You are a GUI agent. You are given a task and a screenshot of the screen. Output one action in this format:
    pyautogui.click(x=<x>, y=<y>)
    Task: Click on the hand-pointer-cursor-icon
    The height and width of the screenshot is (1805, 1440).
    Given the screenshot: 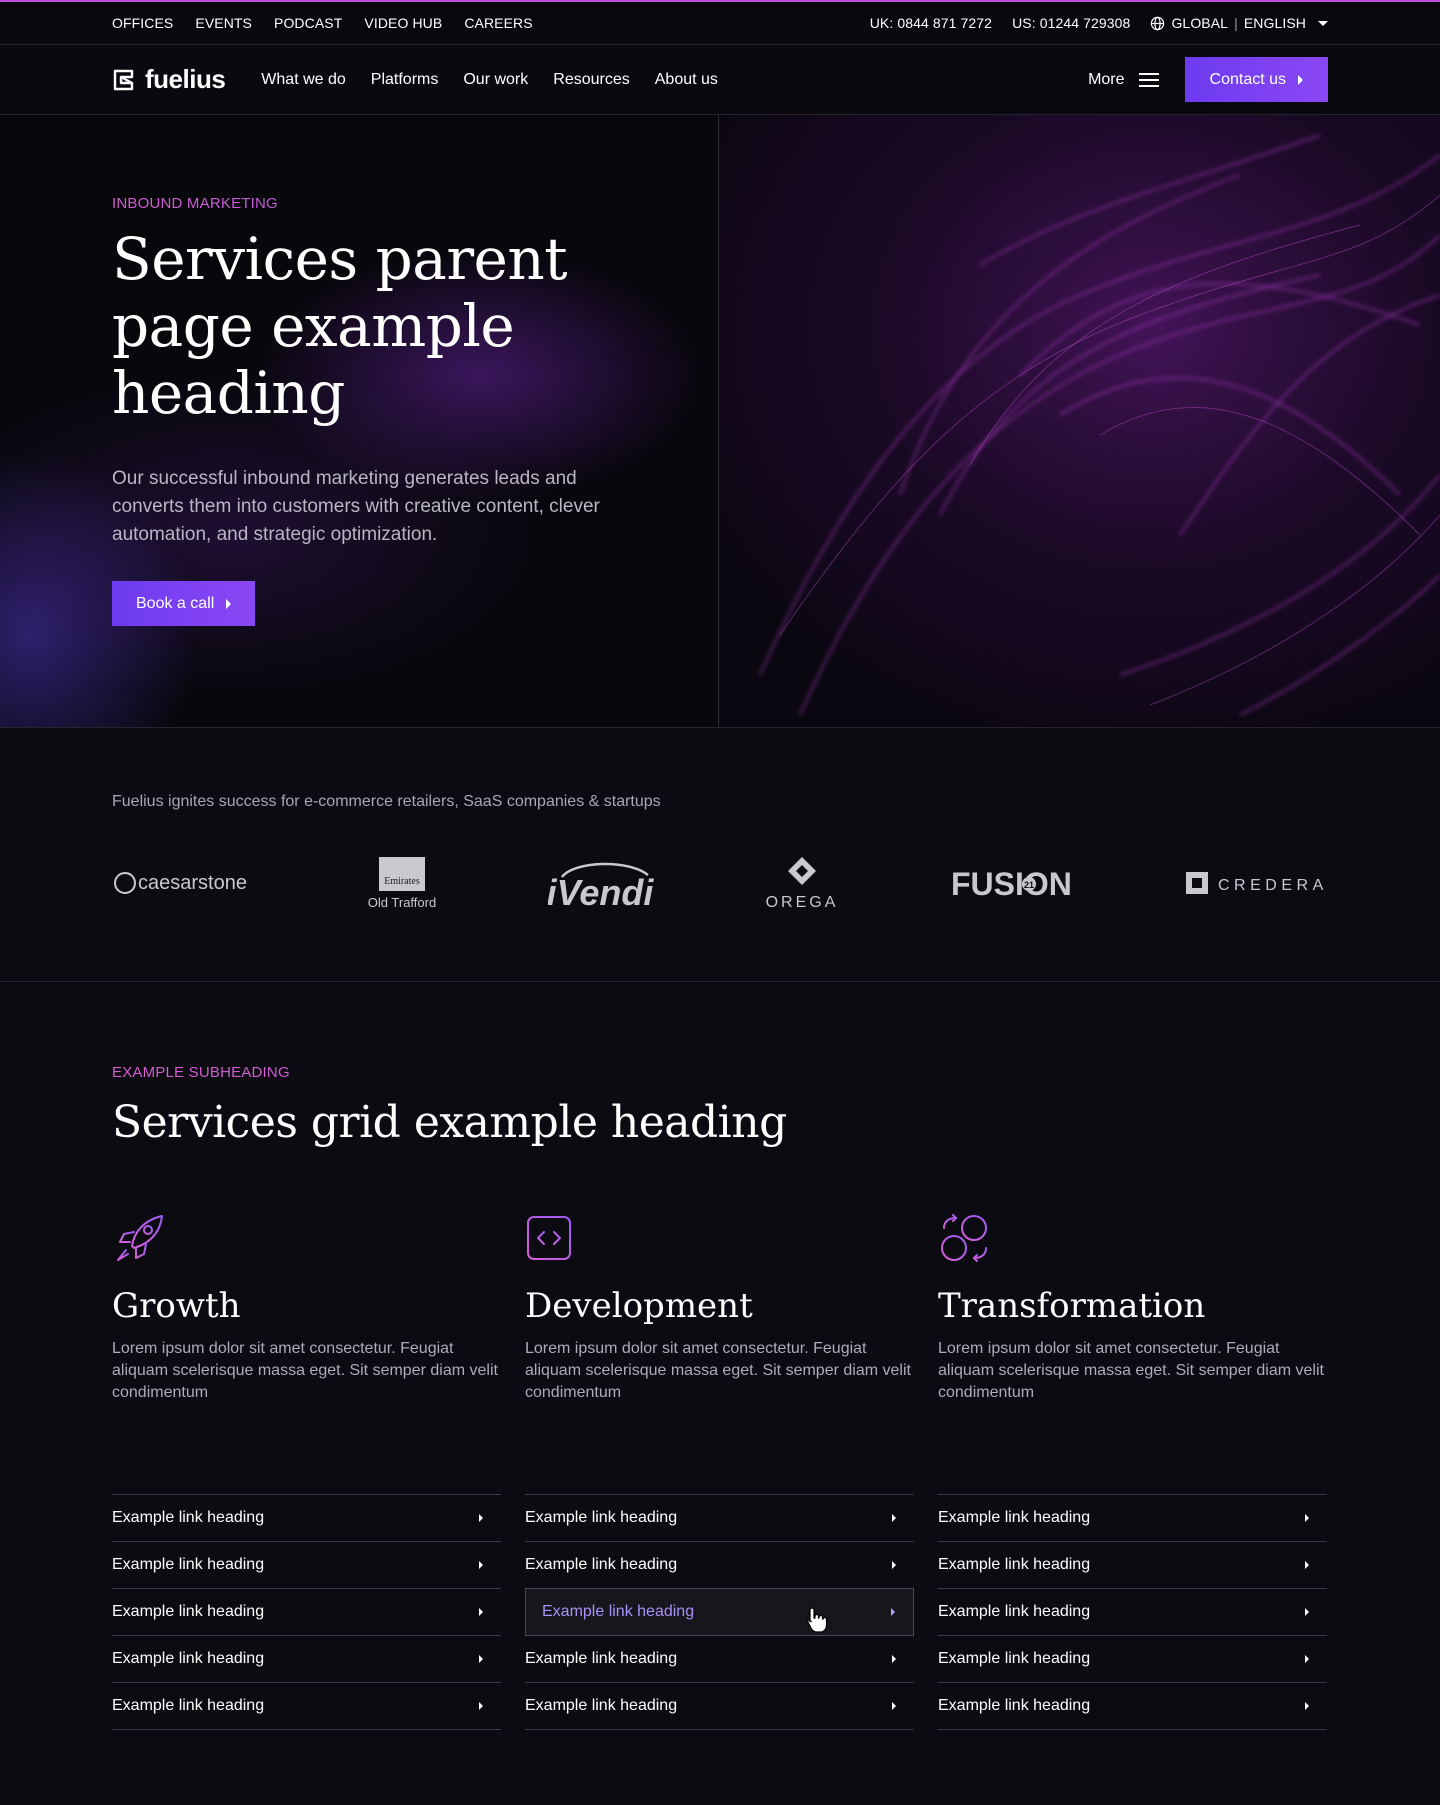 What is the action you would take?
    pyautogui.click(x=817, y=1620)
    